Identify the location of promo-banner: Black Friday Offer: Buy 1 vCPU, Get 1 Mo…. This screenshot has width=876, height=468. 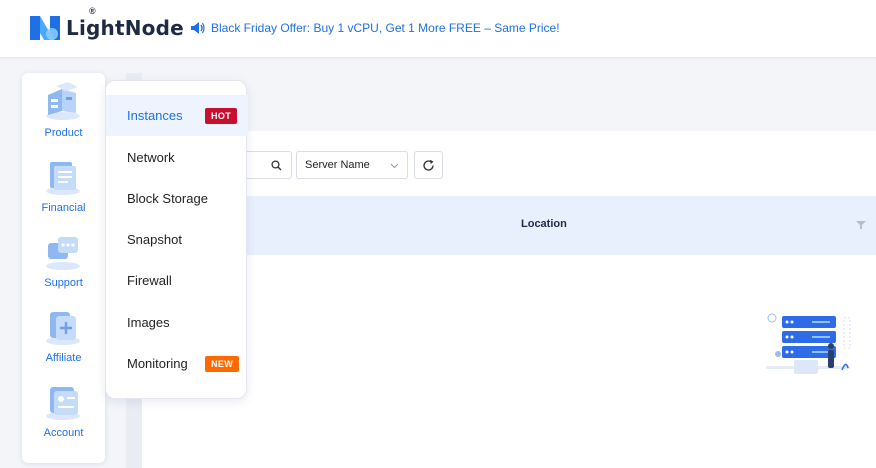
(375, 28).